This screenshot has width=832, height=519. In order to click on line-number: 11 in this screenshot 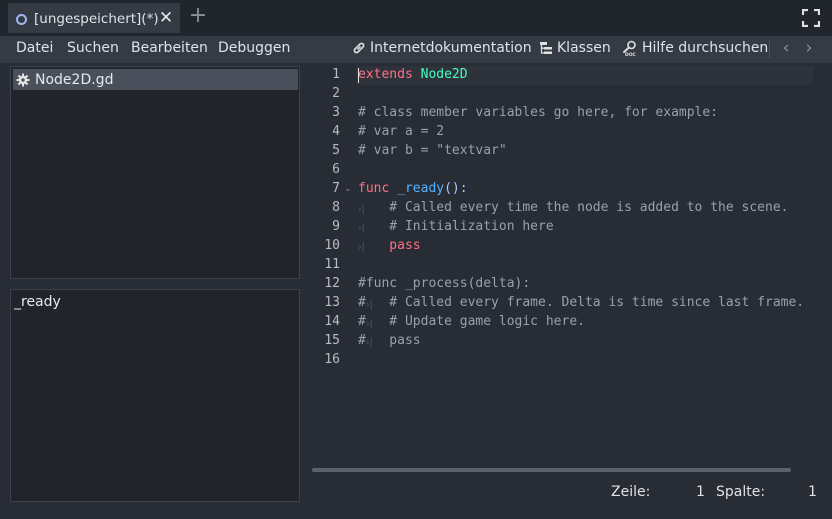, I will do `click(332, 264)`.